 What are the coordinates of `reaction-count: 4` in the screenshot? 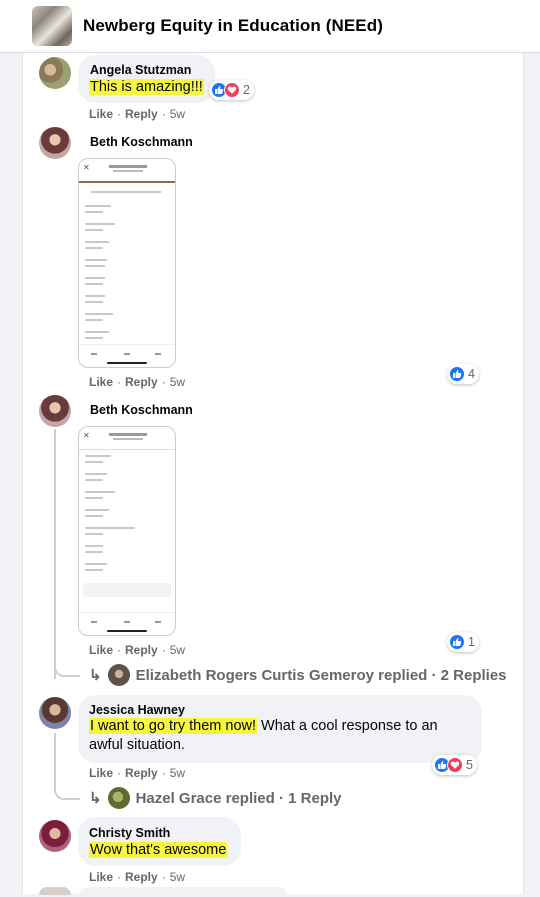 It's located at (471, 374).